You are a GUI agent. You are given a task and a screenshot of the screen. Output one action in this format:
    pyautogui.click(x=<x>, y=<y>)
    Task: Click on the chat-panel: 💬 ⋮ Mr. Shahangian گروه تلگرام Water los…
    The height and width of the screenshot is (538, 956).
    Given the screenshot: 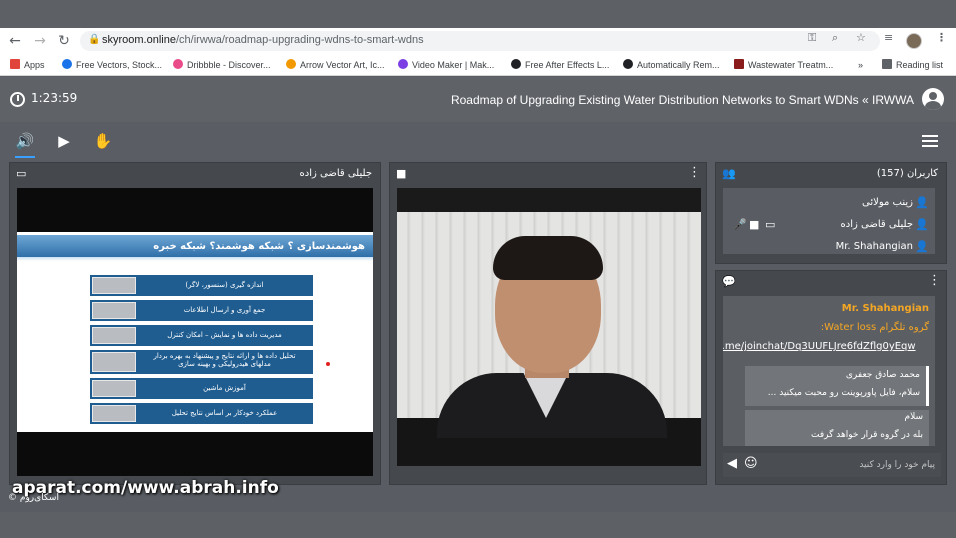 What is the action you would take?
    pyautogui.click(x=831, y=377)
    